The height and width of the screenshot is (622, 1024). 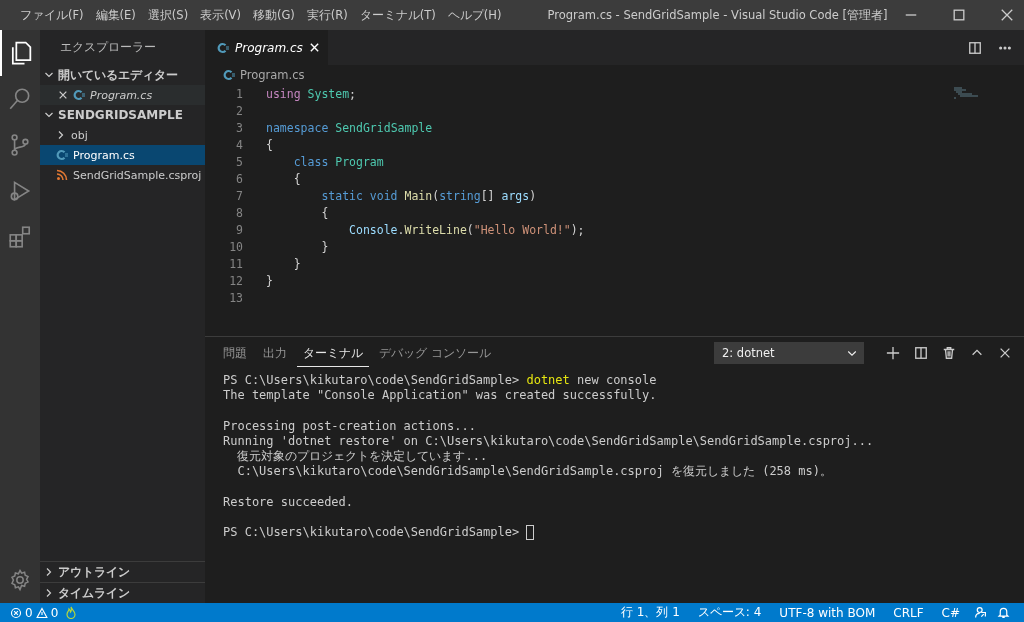 What do you see at coordinates (239, 161) in the screenshot?
I see `line-number: 5` at bounding box center [239, 161].